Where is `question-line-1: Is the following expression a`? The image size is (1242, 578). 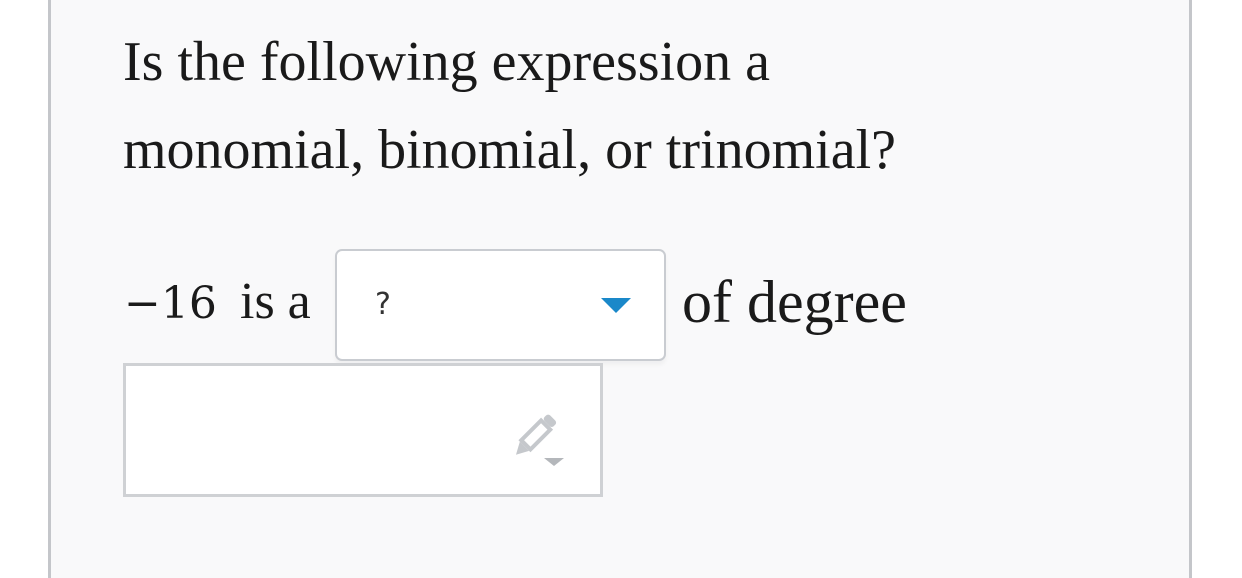 question-line-1: Is the following expression a is located at coordinates (446, 62).